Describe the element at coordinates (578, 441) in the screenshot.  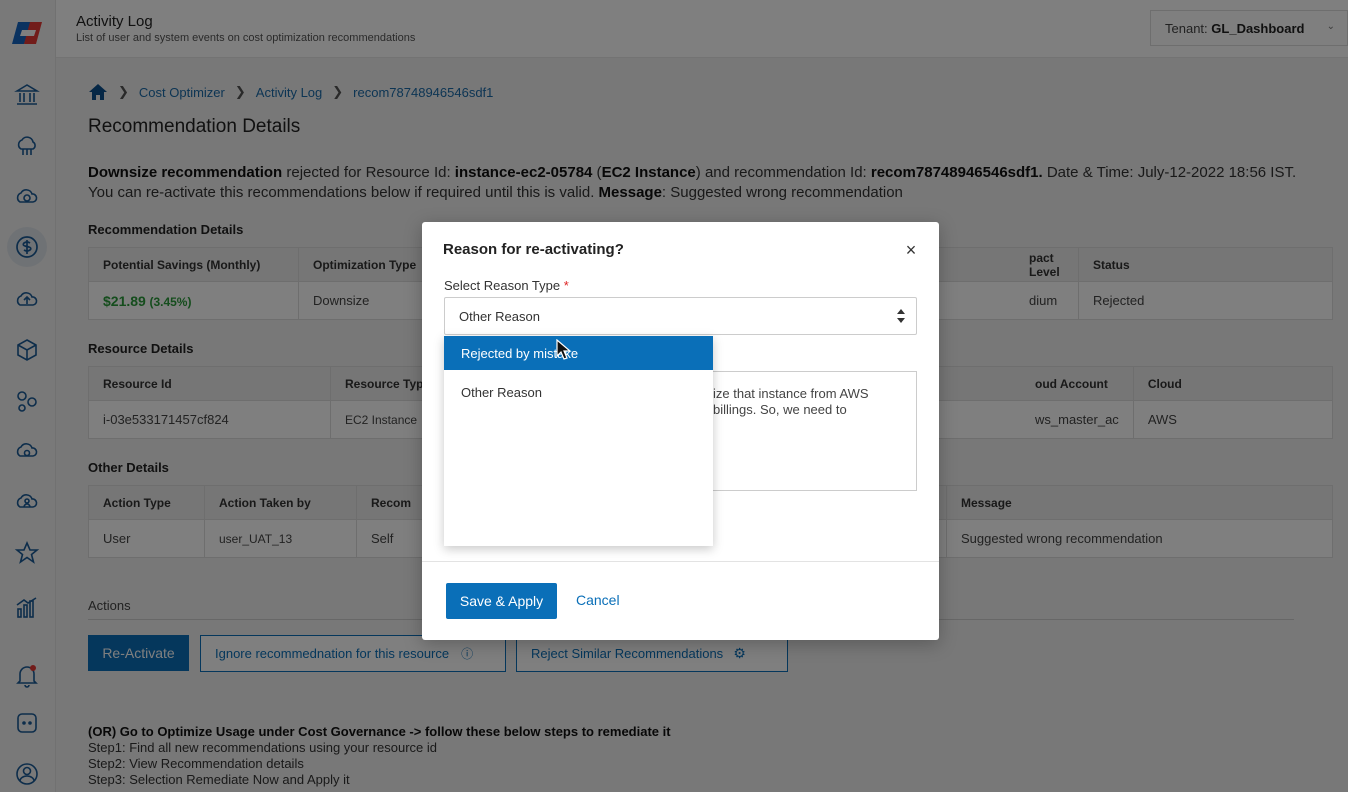
I see `reason-type-dropdown: Rejected by mistake Other Reason` at that location.